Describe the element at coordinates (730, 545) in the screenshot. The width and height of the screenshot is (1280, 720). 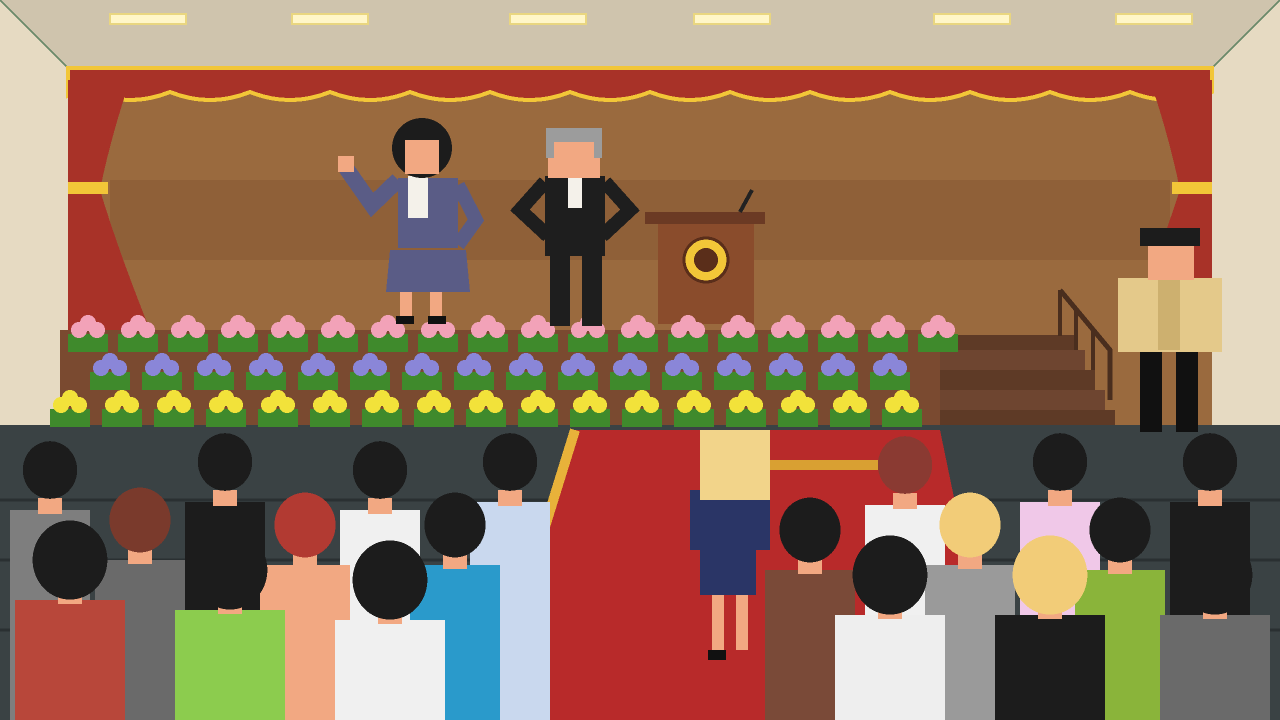
I see `character-blonde-woman-navy-suit` at that location.